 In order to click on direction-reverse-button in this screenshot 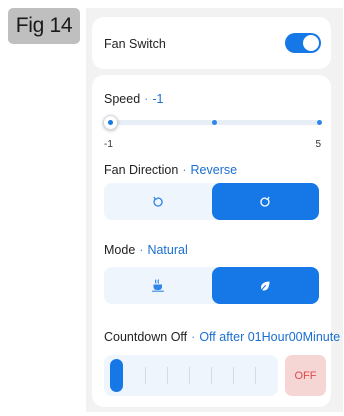, I will do `click(265, 201)`.